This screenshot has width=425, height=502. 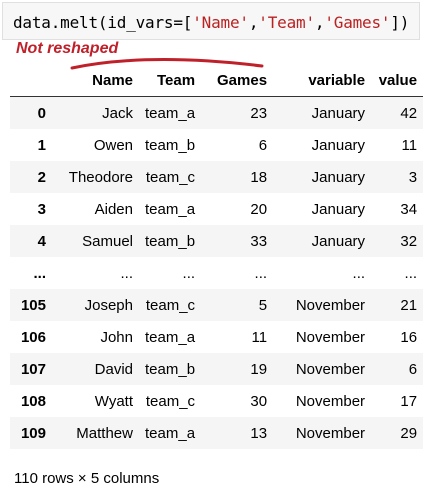 What do you see at coordinates (286, 22) in the screenshot?
I see `code-arg-team: 'Team'` at bounding box center [286, 22].